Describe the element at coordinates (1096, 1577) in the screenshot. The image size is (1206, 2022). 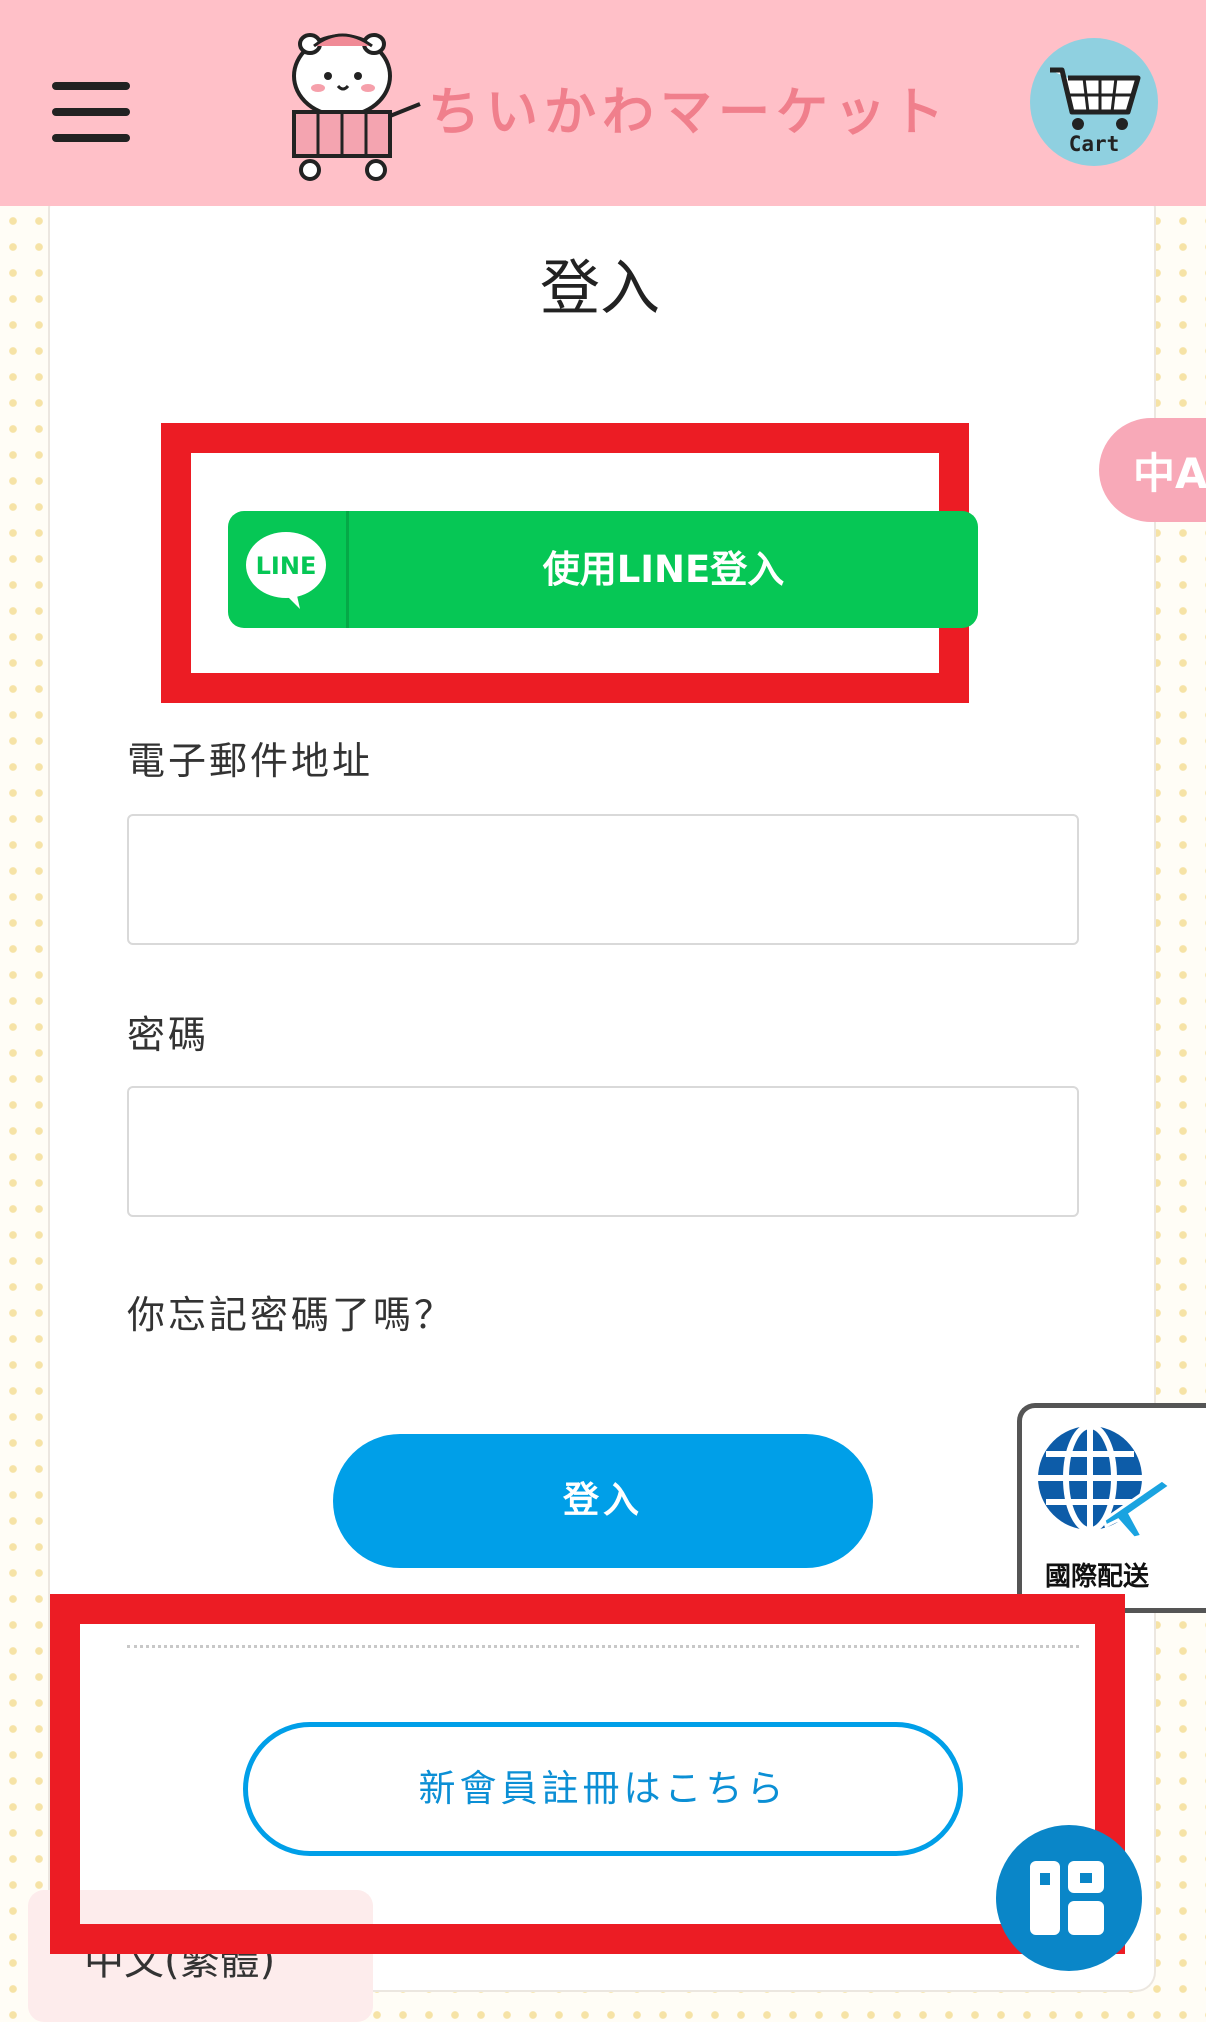
I see `international-shipping-label: 國際配送` at that location.